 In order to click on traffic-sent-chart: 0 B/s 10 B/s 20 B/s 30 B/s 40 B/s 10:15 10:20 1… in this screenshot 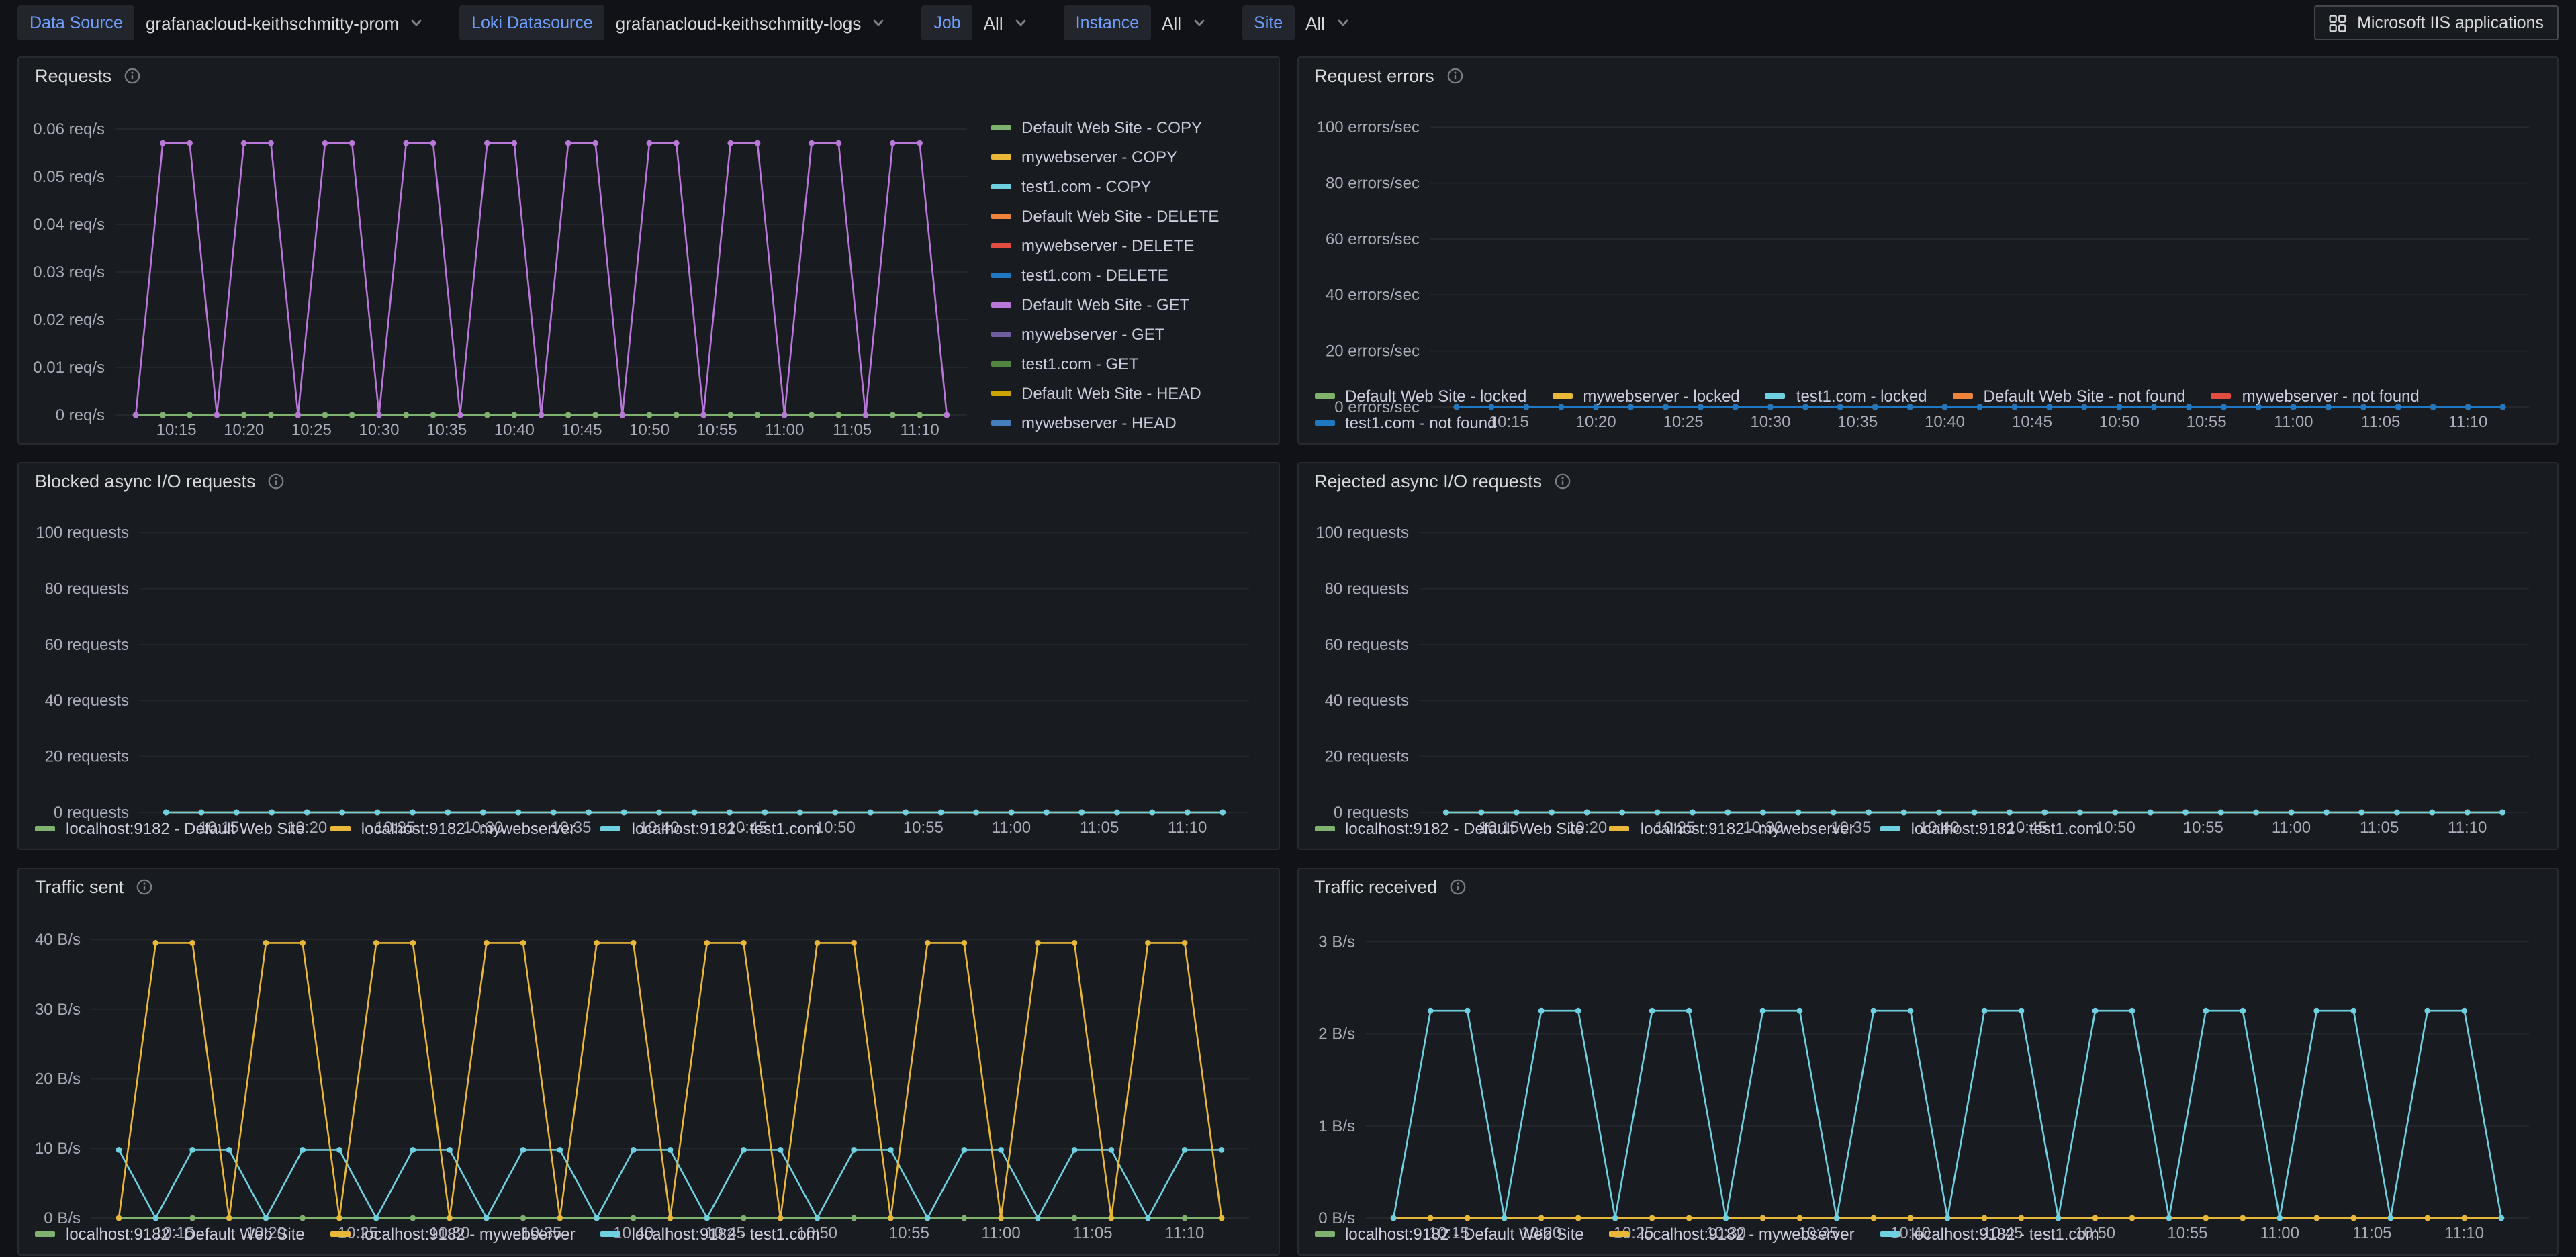, I will do `click(648, 1073)`.